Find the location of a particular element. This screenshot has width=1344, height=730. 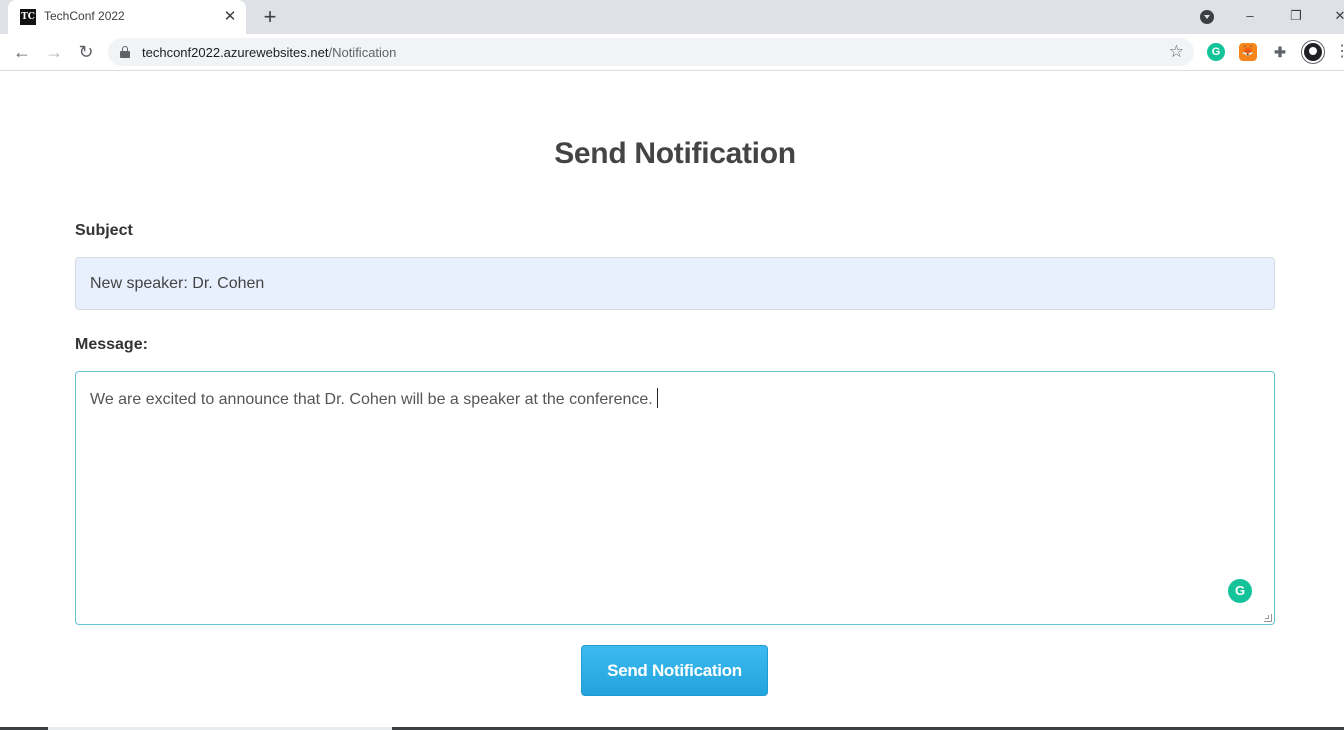

minimize-icon: – is located at coordinates (1250, 17).